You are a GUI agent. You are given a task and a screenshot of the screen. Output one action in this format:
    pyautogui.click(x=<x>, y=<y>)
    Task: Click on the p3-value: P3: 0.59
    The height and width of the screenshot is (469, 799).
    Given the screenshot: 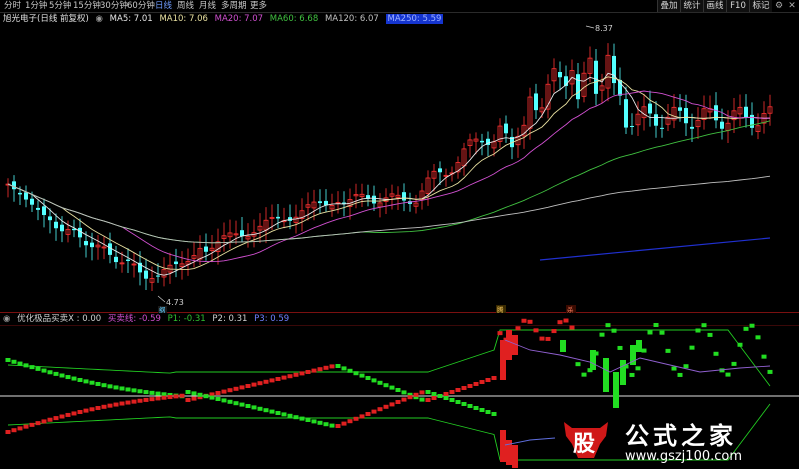 What is the action you would take?
    pyautogui.click(x=272, y=319)
    